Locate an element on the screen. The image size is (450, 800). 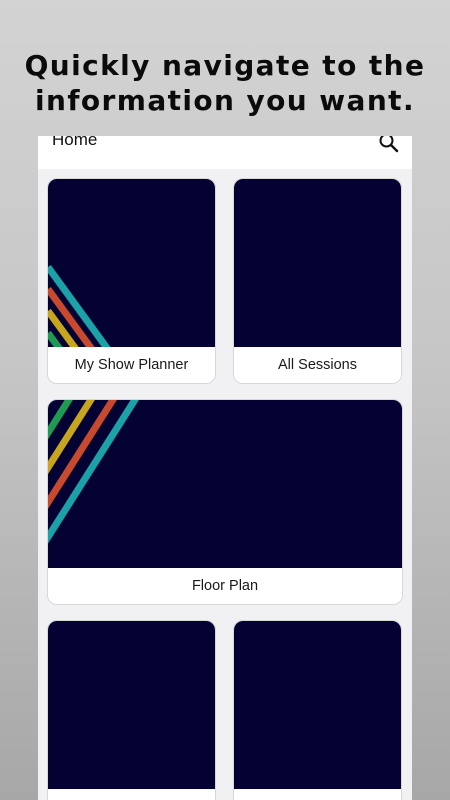
tile-bottom-right is located at coordinates (317, 710).